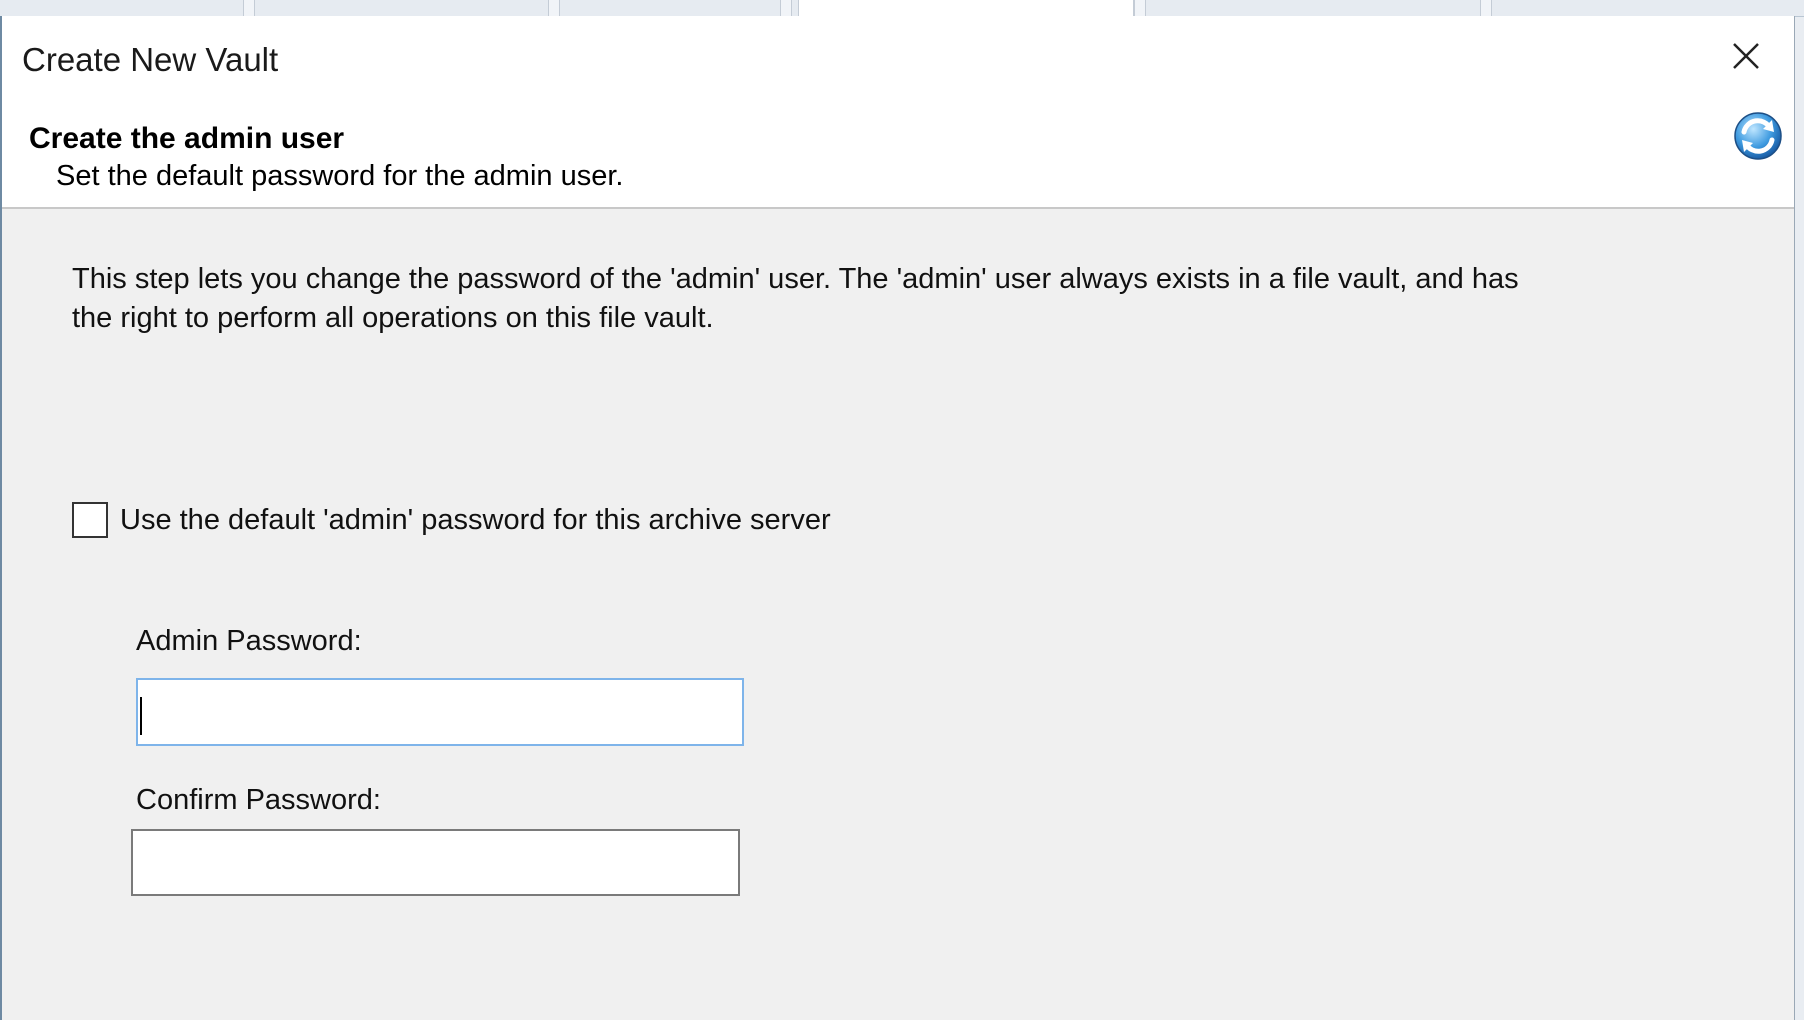 This screenshot has width=1804, height=1020. What do you see at coordinates (141, 716) in the screenshot?
I see `text-caret` at bounding box center [141, 716].